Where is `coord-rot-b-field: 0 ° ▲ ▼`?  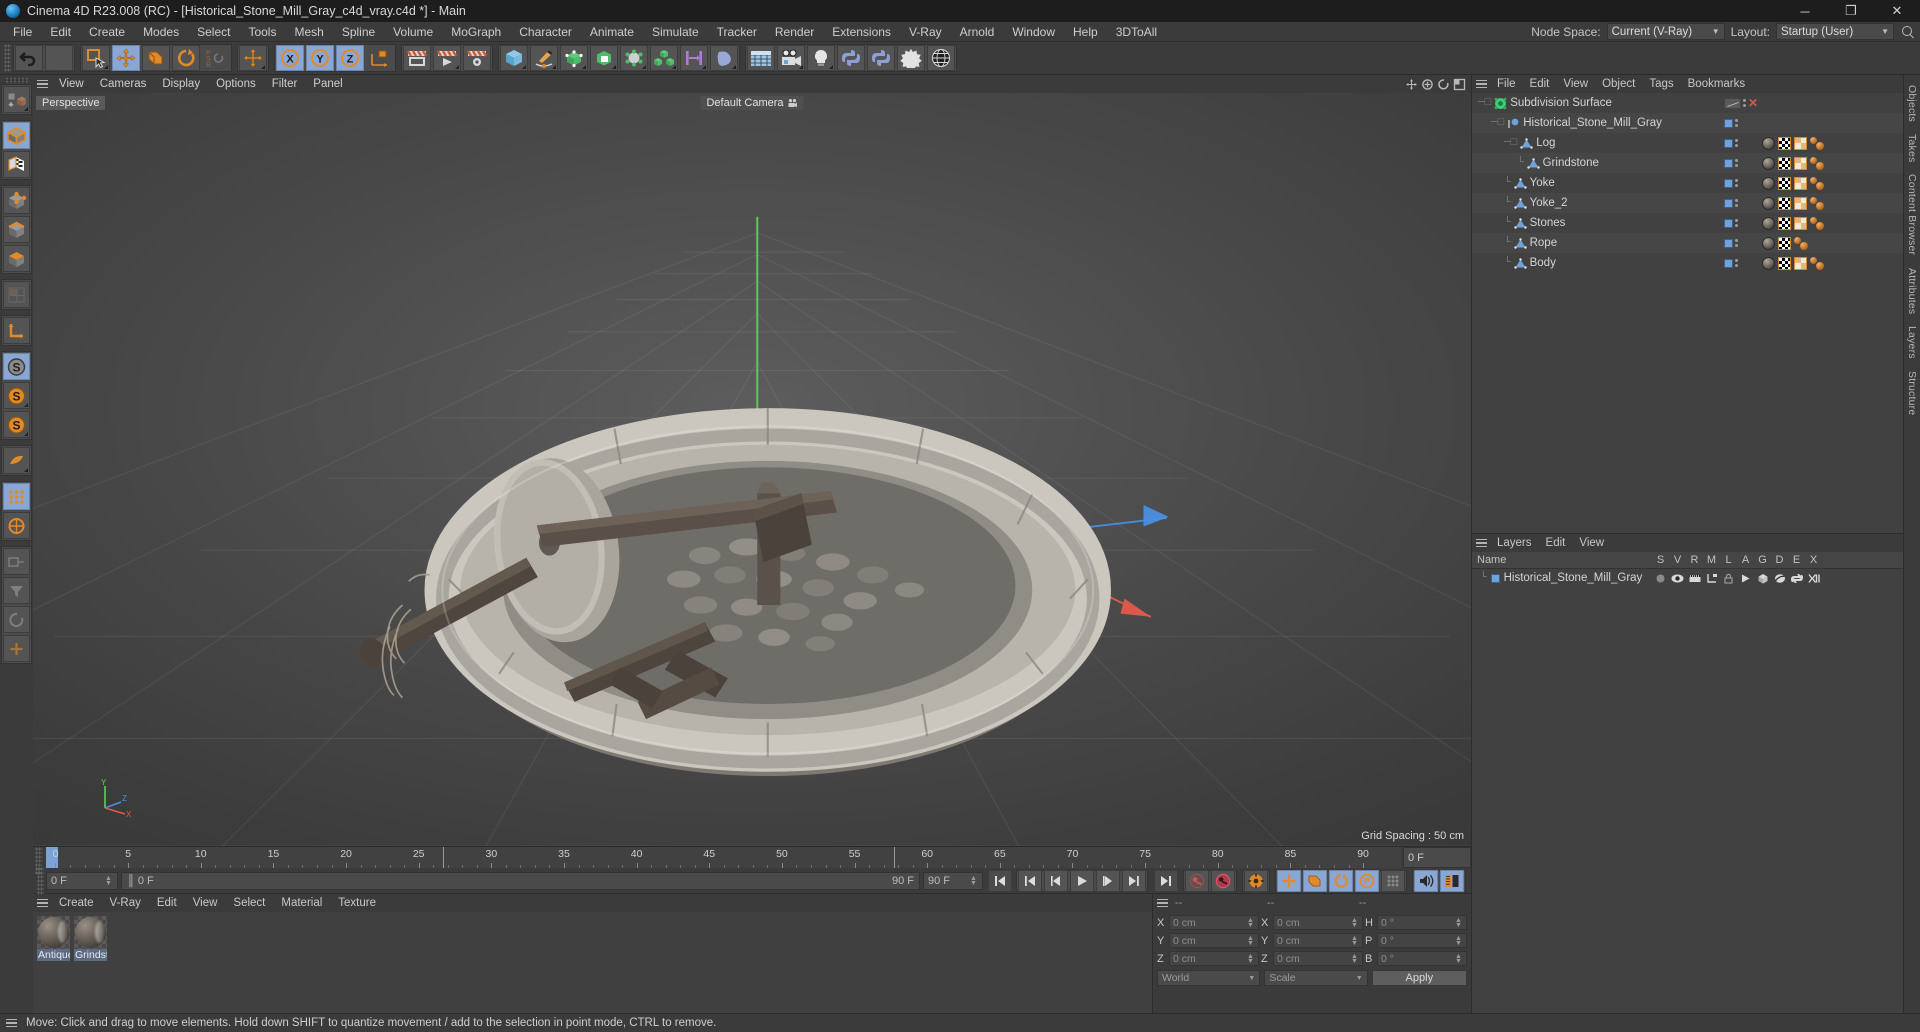
coord-rot-b-field: 0 ° ▲ ▼ is located at coordinates (1422, 958).